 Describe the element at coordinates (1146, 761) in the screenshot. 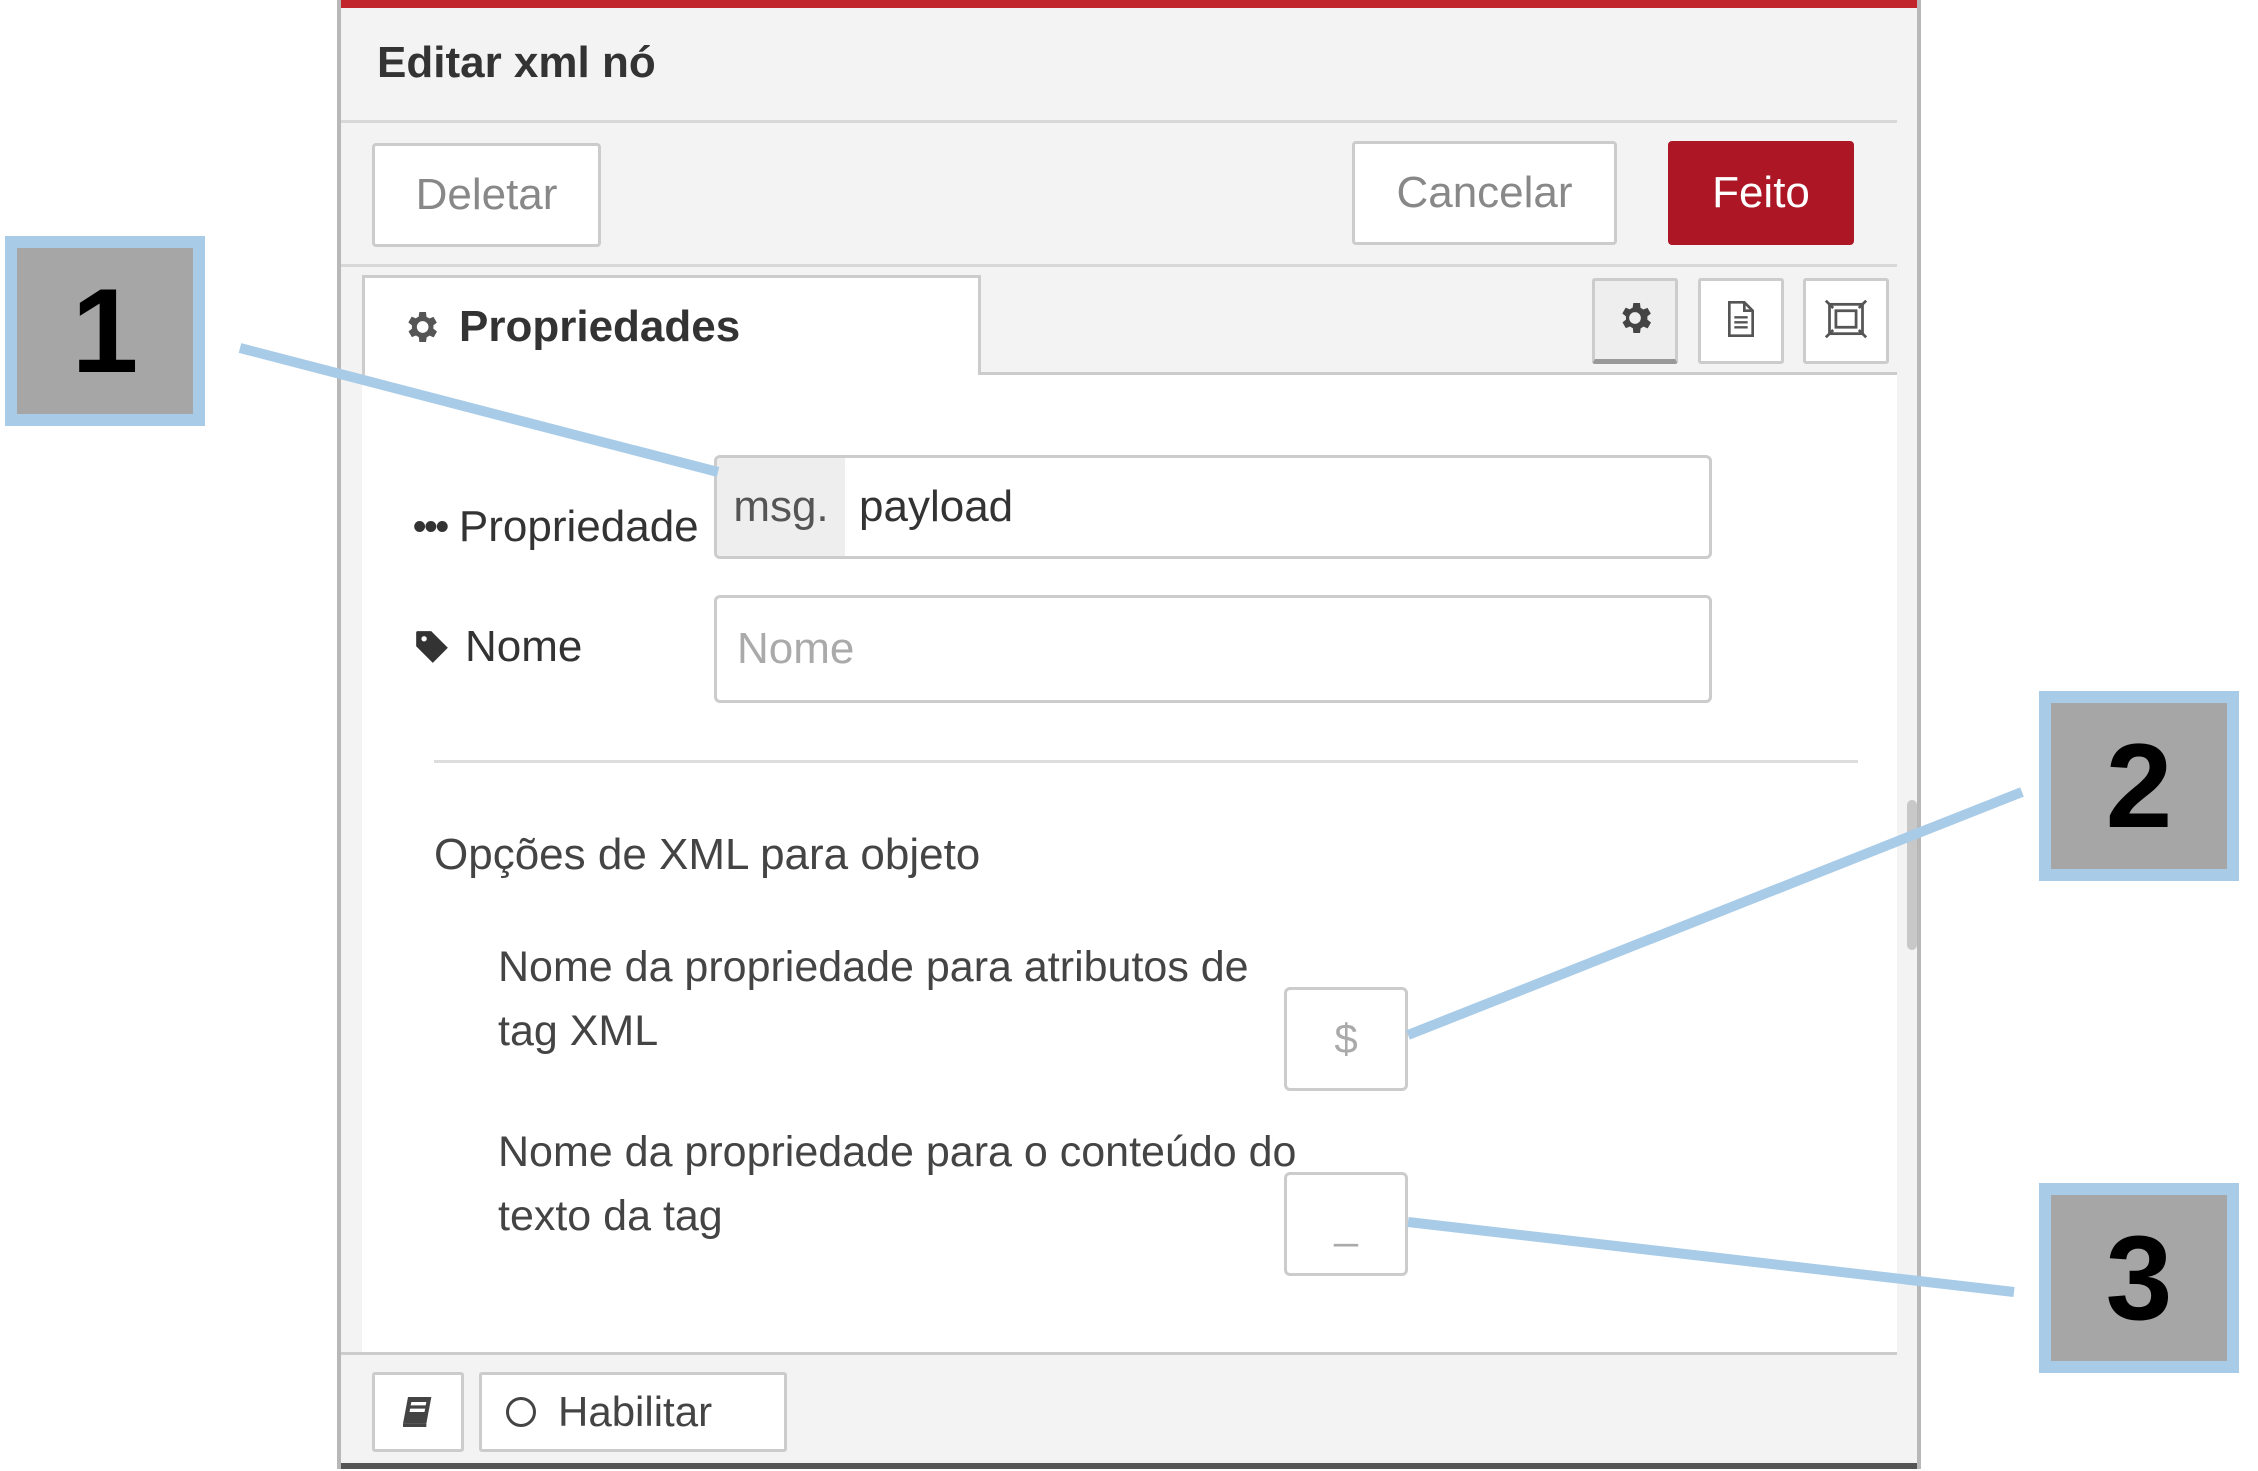

I see `section-divider` at that location.